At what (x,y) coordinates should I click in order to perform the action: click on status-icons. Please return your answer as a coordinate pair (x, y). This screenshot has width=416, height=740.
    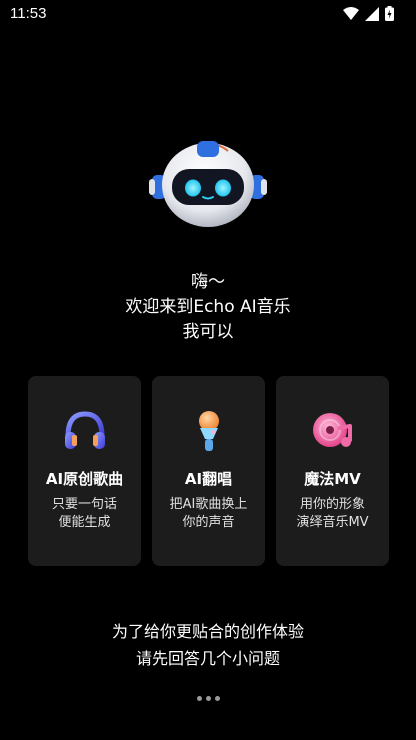
    Looking at the image, I should click on (368, 13).